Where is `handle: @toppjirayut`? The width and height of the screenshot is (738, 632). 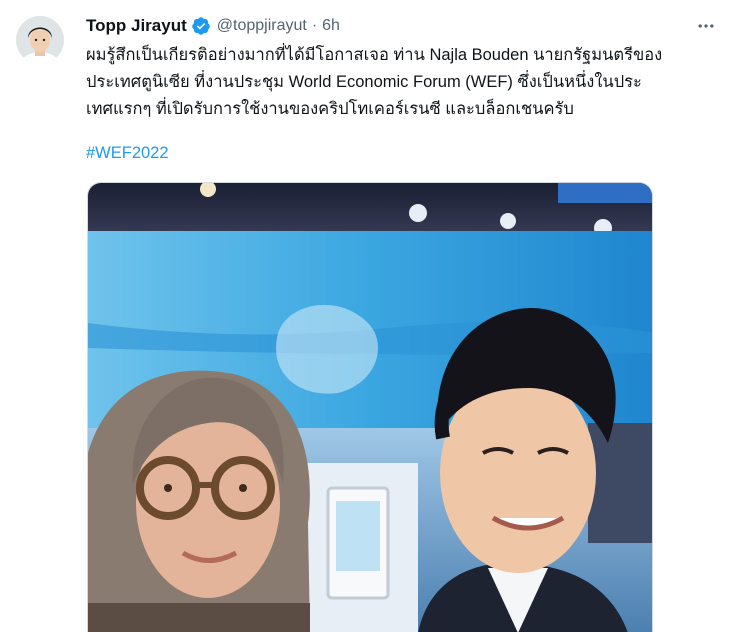
handle: @toppjirayut is located at coordinates (262, 26).